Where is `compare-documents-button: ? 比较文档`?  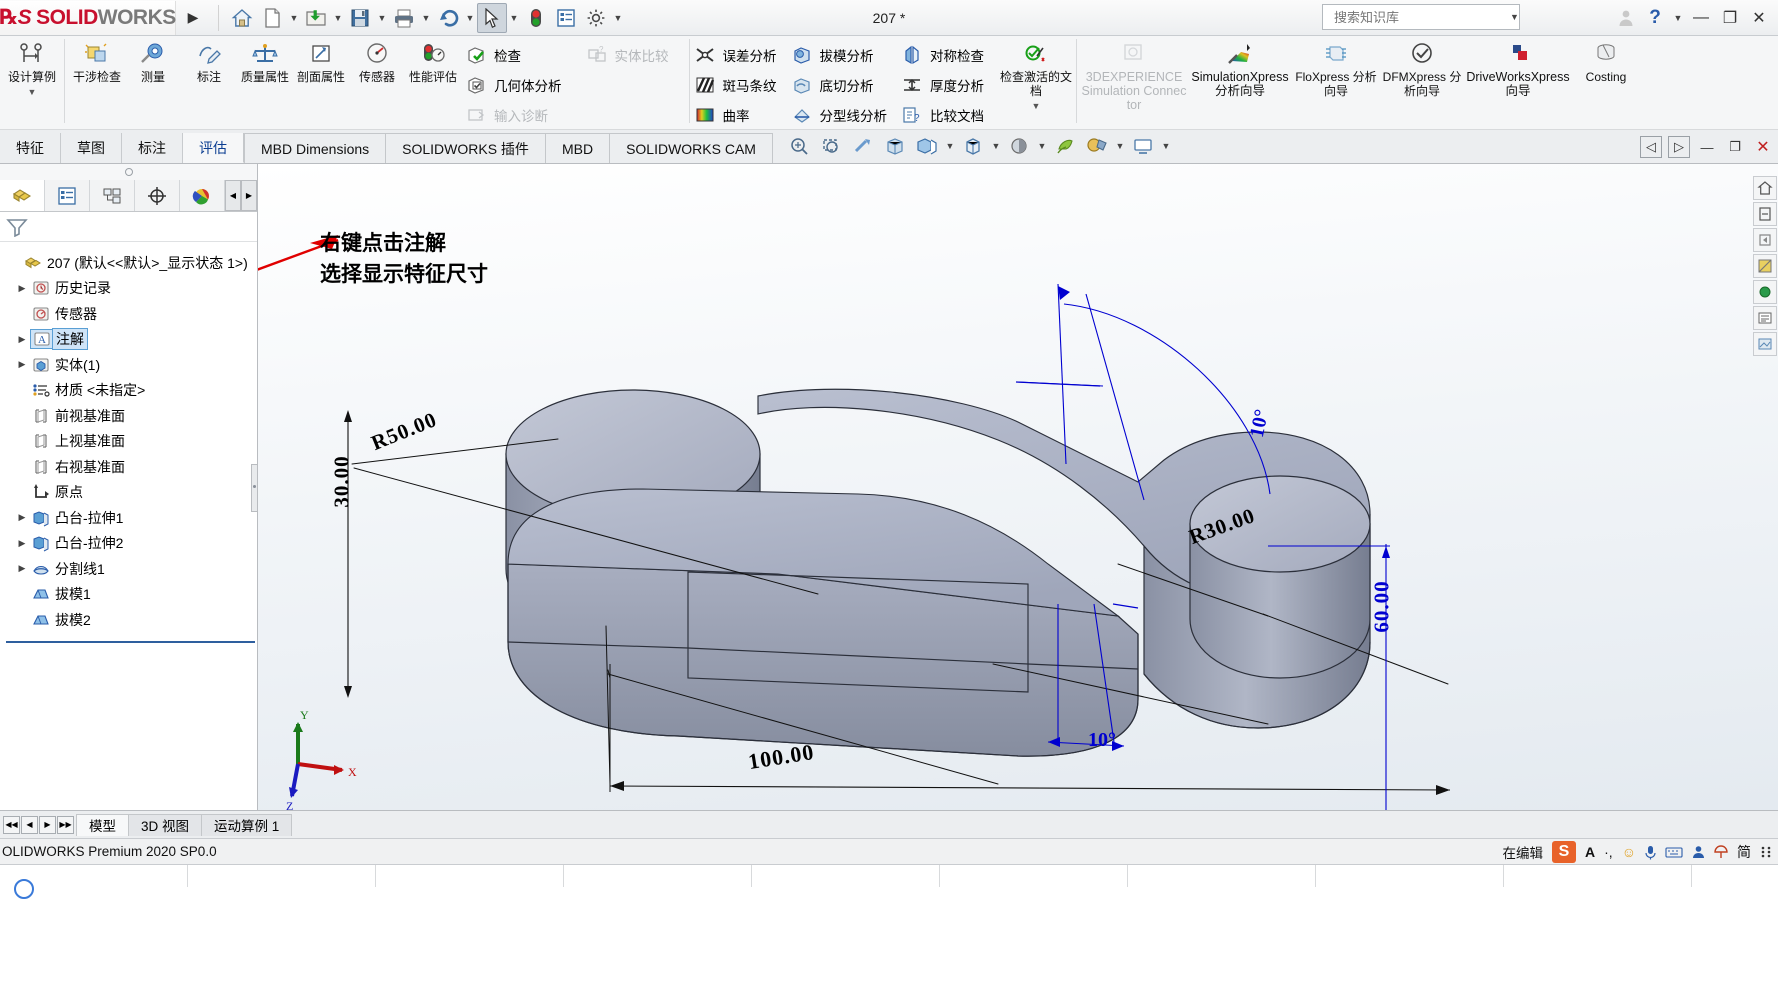
compare-documents-button: ? 比较文档 is located at coordinates (945, 114).